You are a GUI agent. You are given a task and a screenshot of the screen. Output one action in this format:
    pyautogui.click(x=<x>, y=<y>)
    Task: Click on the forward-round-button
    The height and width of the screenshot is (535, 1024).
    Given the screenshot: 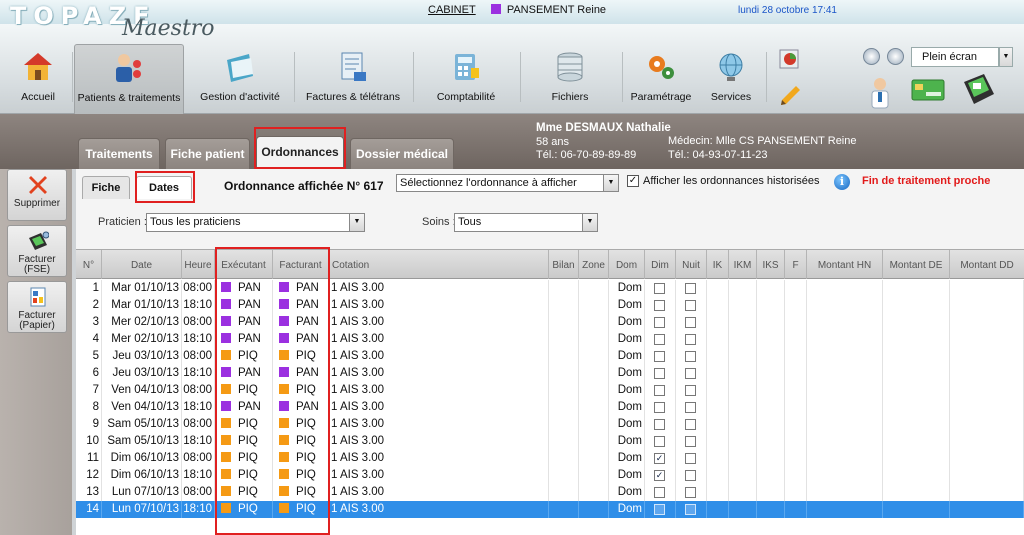 What is the action you would take?
    pyautogui.click(x=895, y=56)
    